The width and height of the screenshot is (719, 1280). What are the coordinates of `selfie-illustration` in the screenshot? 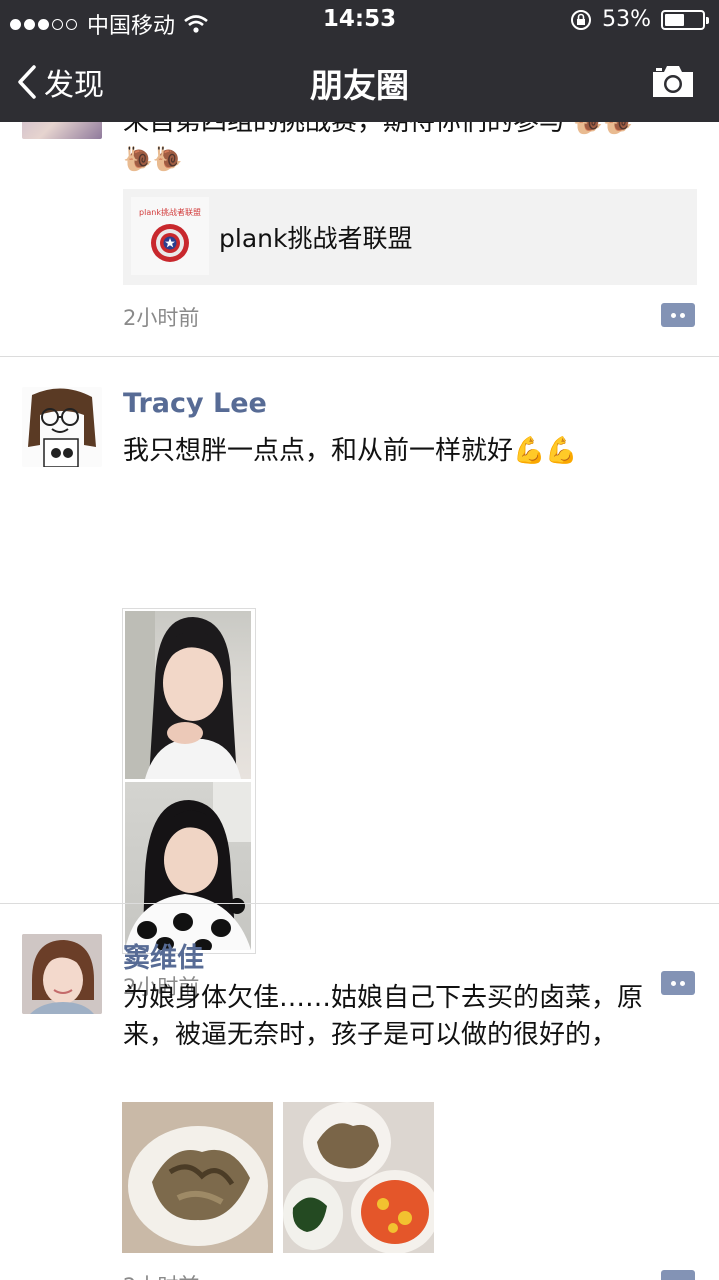 It's located at (183, 695).